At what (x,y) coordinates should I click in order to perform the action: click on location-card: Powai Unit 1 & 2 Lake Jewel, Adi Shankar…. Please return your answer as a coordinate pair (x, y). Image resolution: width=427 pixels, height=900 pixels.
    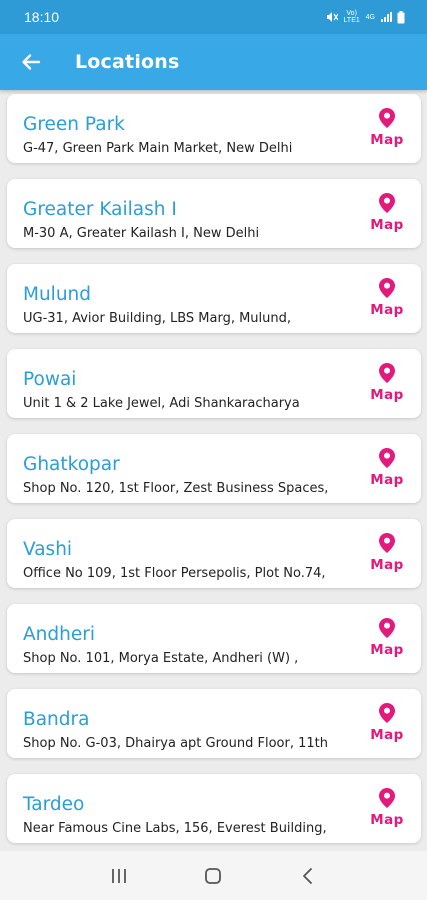
    Looking at the image, I should click on (214, 383).